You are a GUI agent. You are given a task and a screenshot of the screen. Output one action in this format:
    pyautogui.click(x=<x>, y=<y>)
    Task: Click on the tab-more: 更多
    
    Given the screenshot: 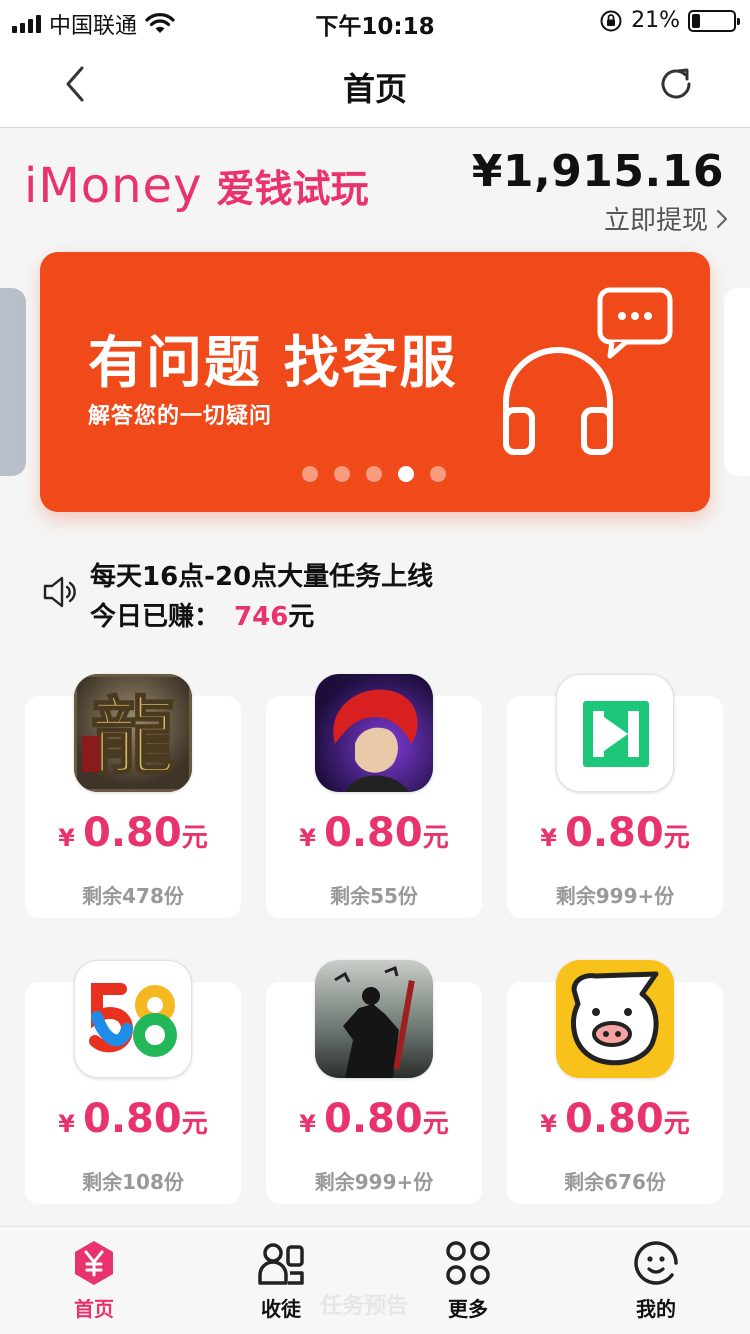 What is the action you would take?
    pyautogui.click(x=468, y=1280)
    